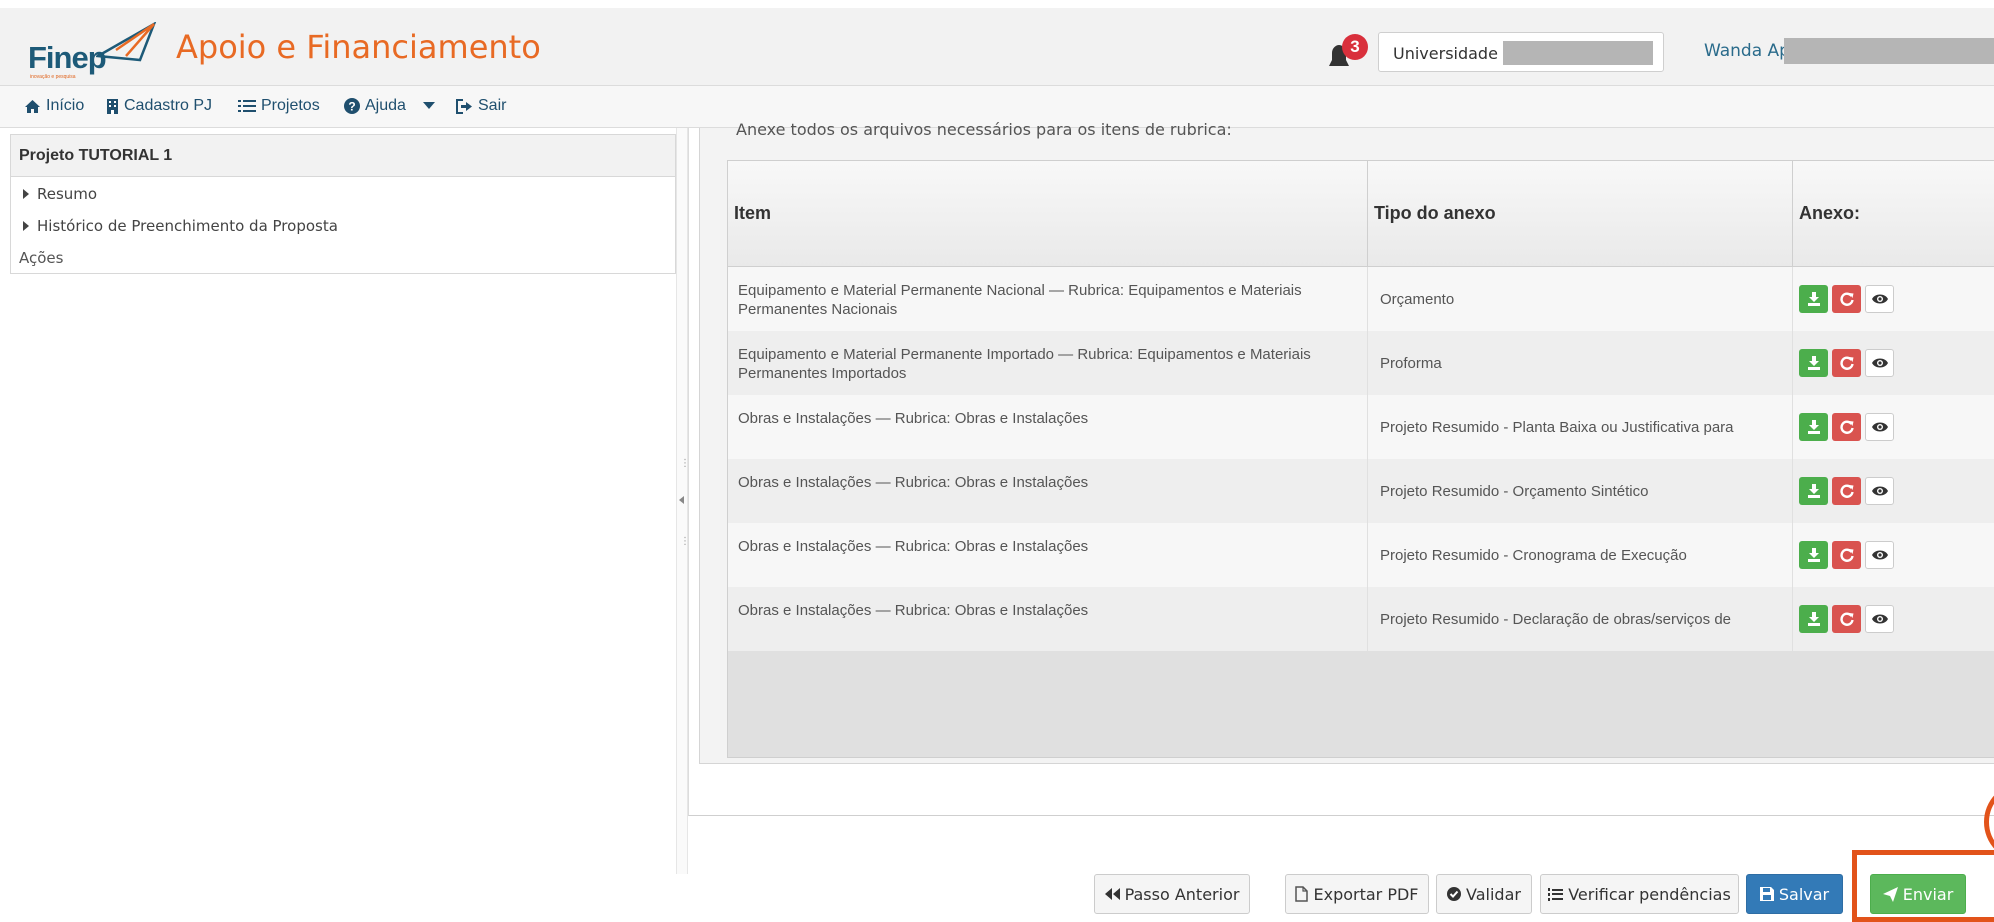 The image size is (1994, 922). Describe the element at coordinates (385, 105) in the screenshot. I see `nav-label: Ajuda` at that location.